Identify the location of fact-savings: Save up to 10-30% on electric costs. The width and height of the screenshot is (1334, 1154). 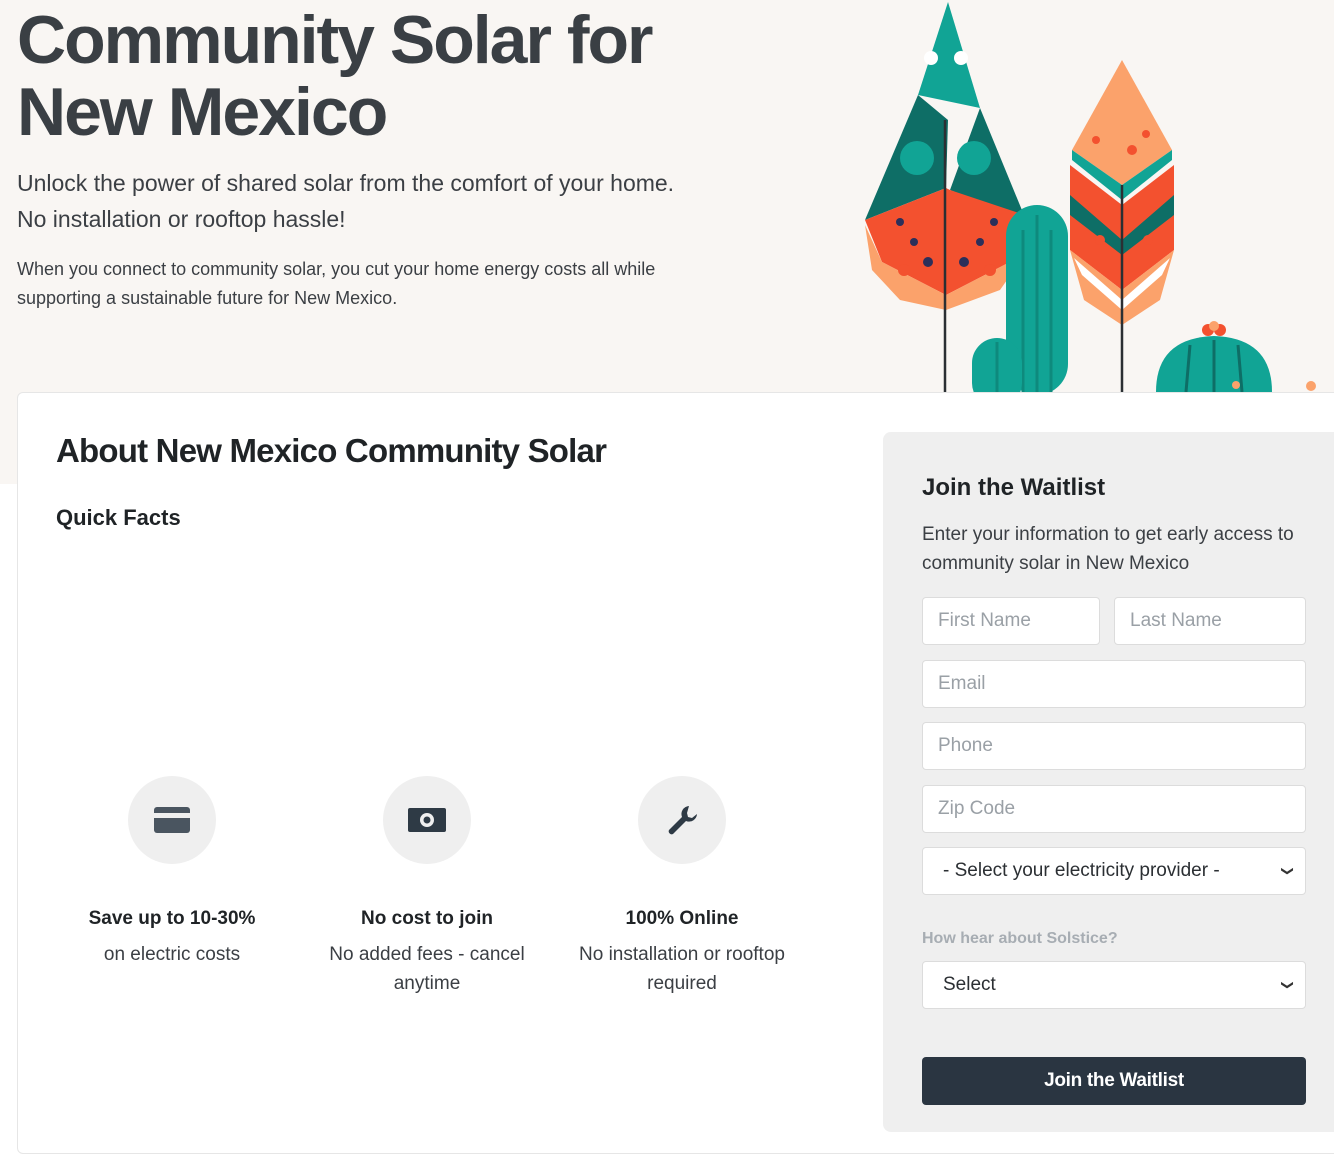
(172, 872).